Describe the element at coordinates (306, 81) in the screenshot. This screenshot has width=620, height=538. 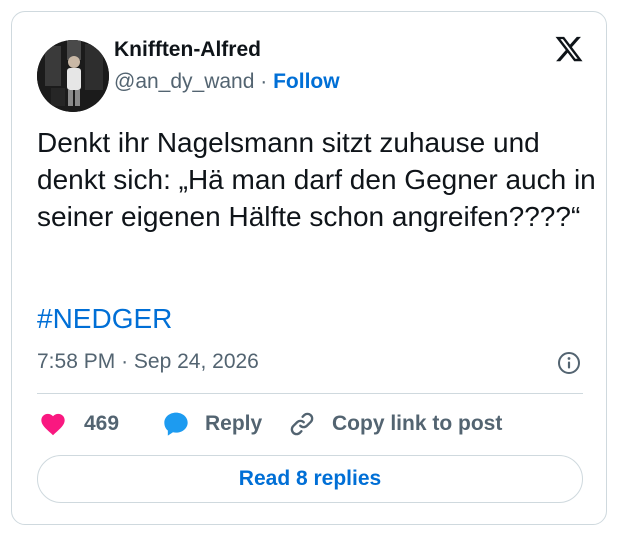
I see `follow-link: Follow` at that location.